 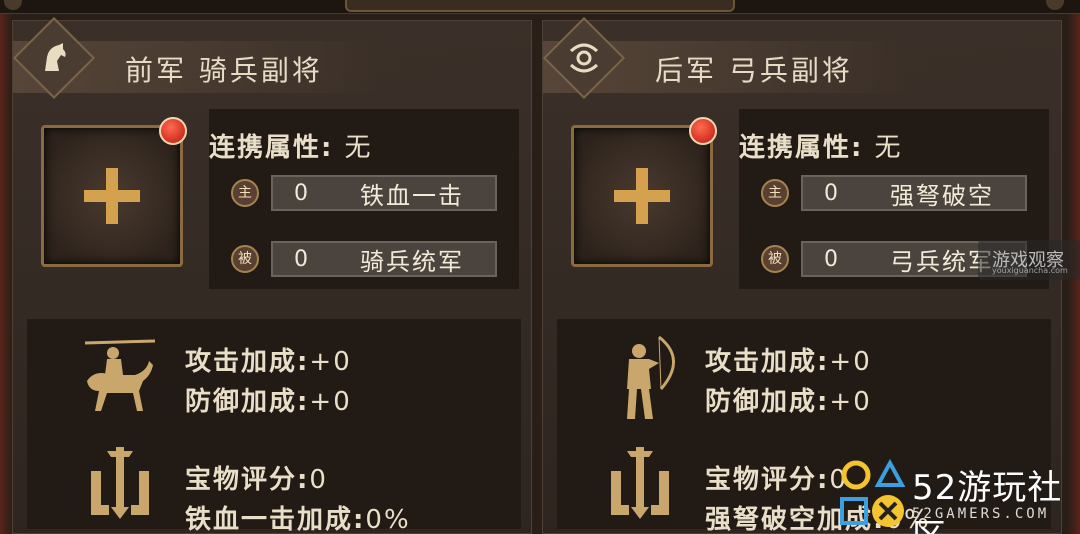 I want to click on top-tab-frame, so click(x=540, y=6).